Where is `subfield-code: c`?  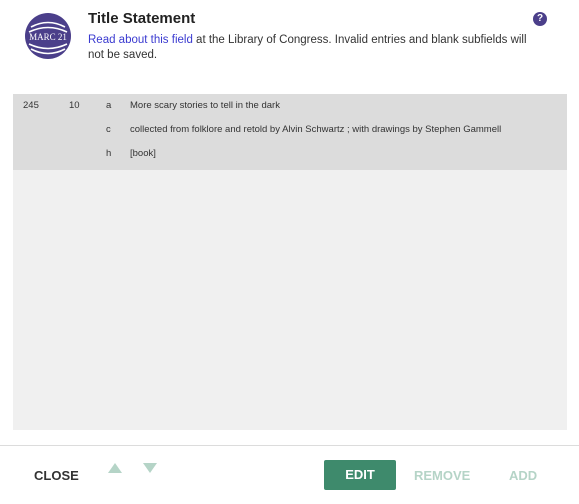 subfield-code: c is located at coordinates (108, 129).